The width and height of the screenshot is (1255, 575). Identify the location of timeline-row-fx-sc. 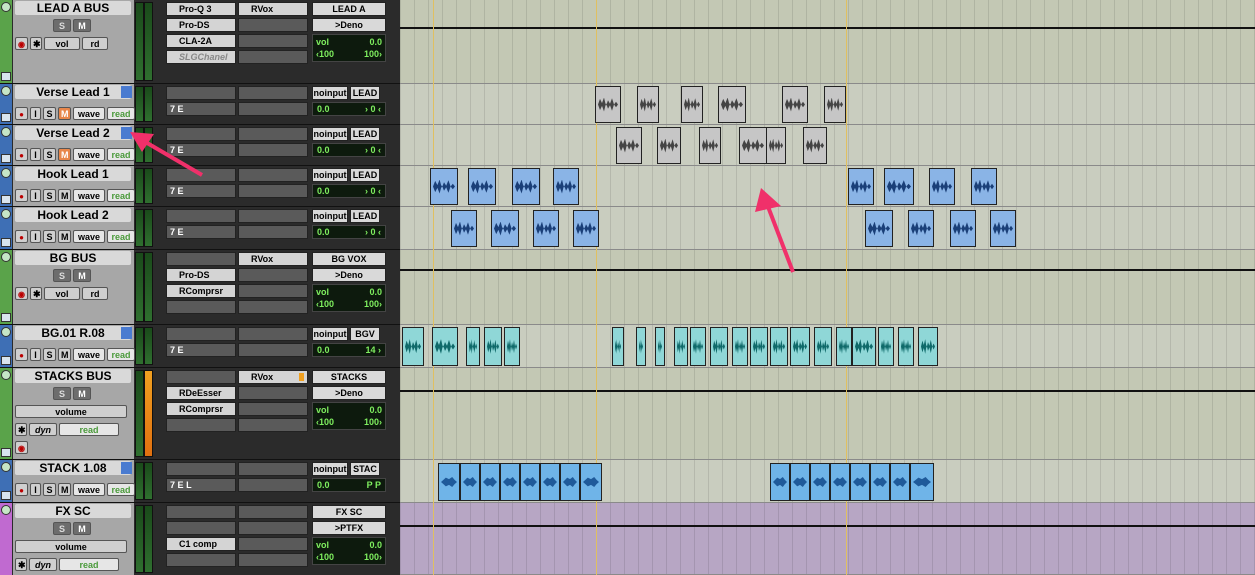
(827, 539).